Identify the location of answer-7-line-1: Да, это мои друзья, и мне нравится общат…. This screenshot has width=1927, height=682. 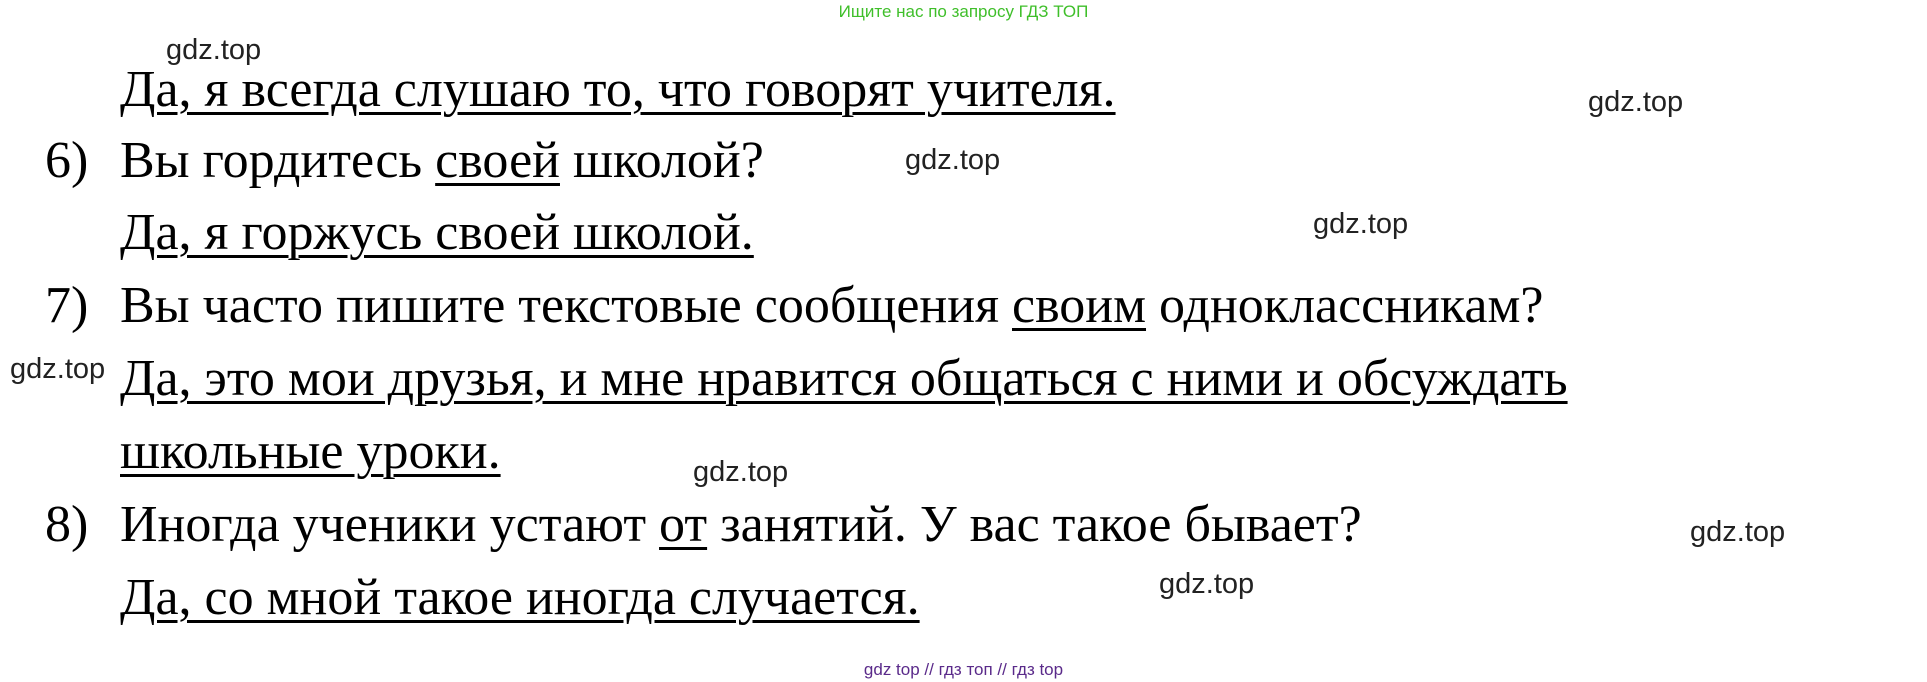
(844, 378).